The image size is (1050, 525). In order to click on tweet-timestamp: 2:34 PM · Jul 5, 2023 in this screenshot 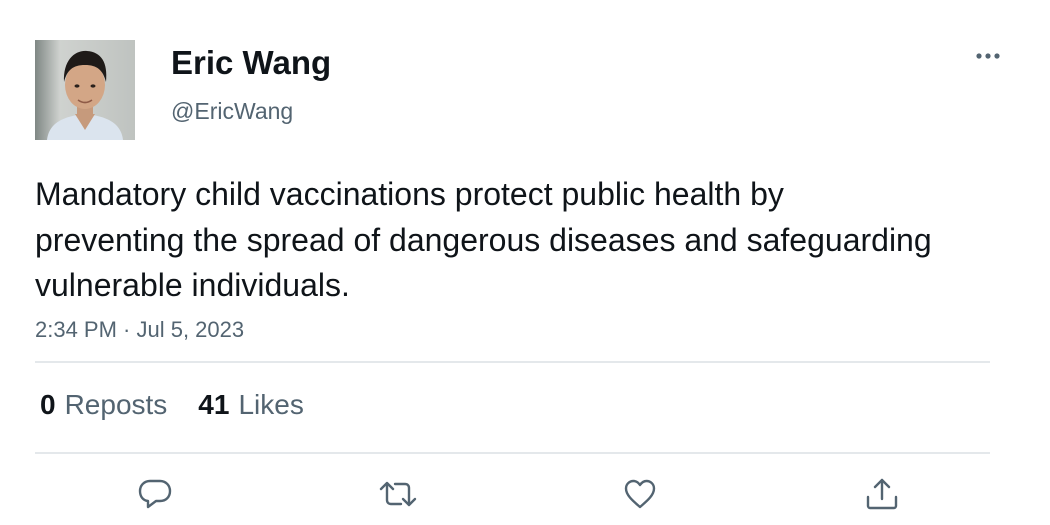, I will do `click(139, 330)`.